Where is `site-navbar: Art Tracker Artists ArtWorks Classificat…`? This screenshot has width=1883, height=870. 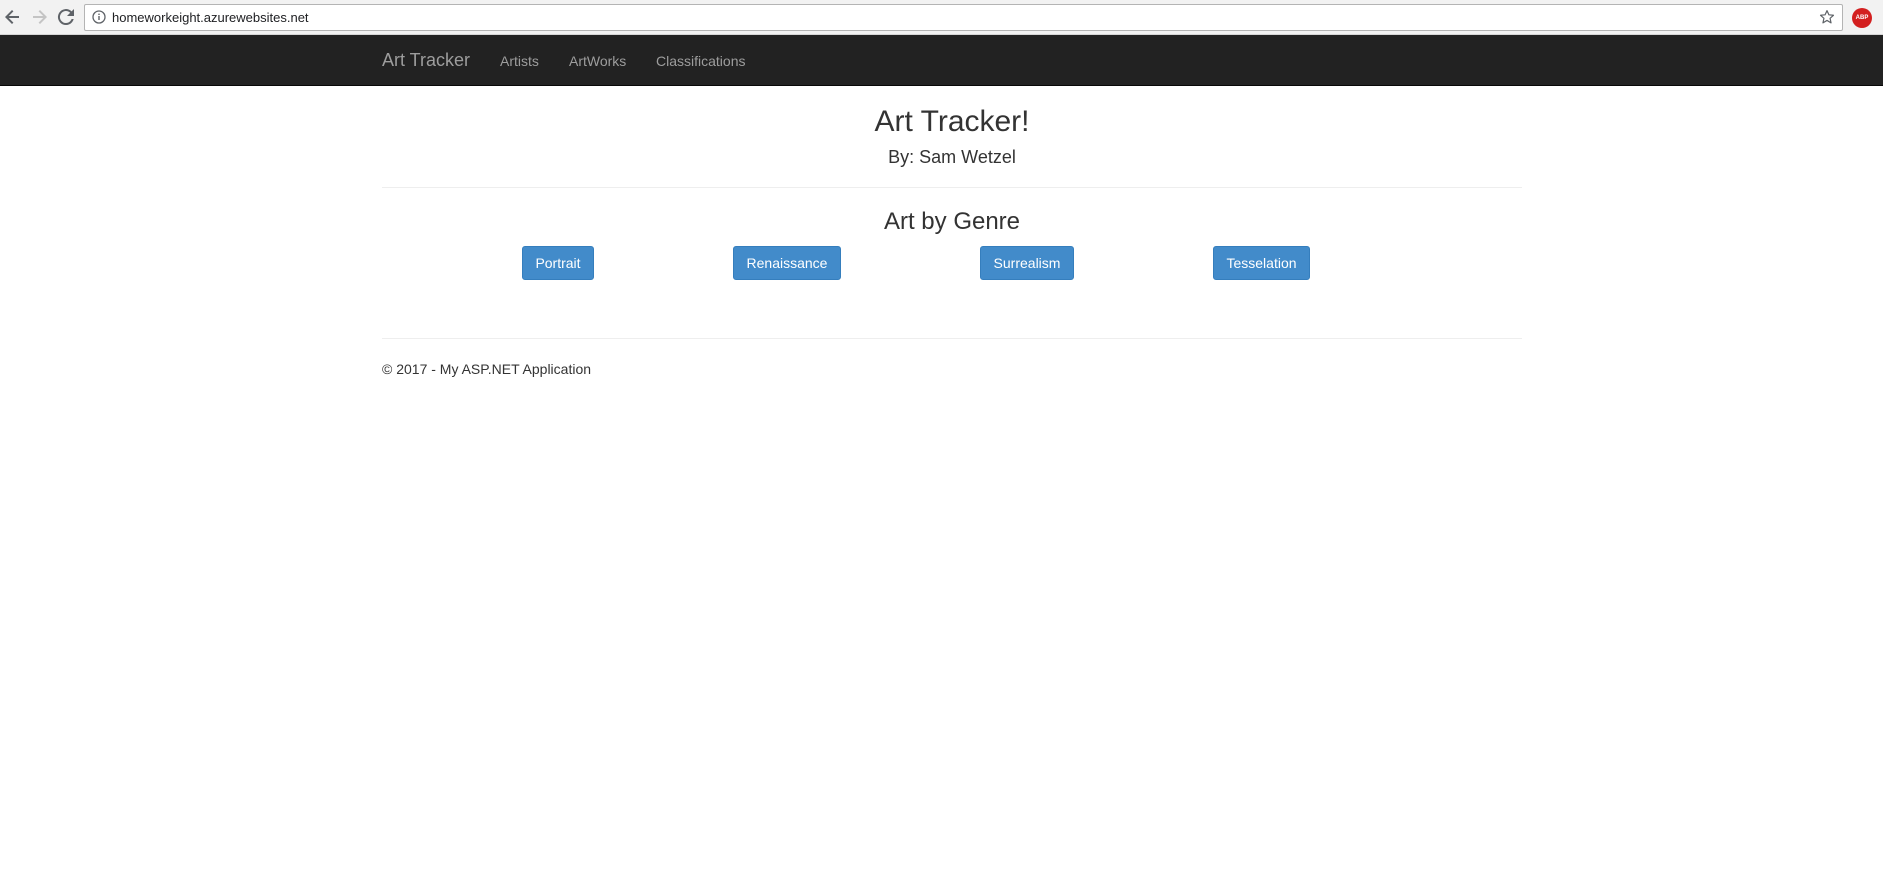 site-navbar: Art Tracker Artists ArtWorks Classificat… is located at coordinates (941, 60).